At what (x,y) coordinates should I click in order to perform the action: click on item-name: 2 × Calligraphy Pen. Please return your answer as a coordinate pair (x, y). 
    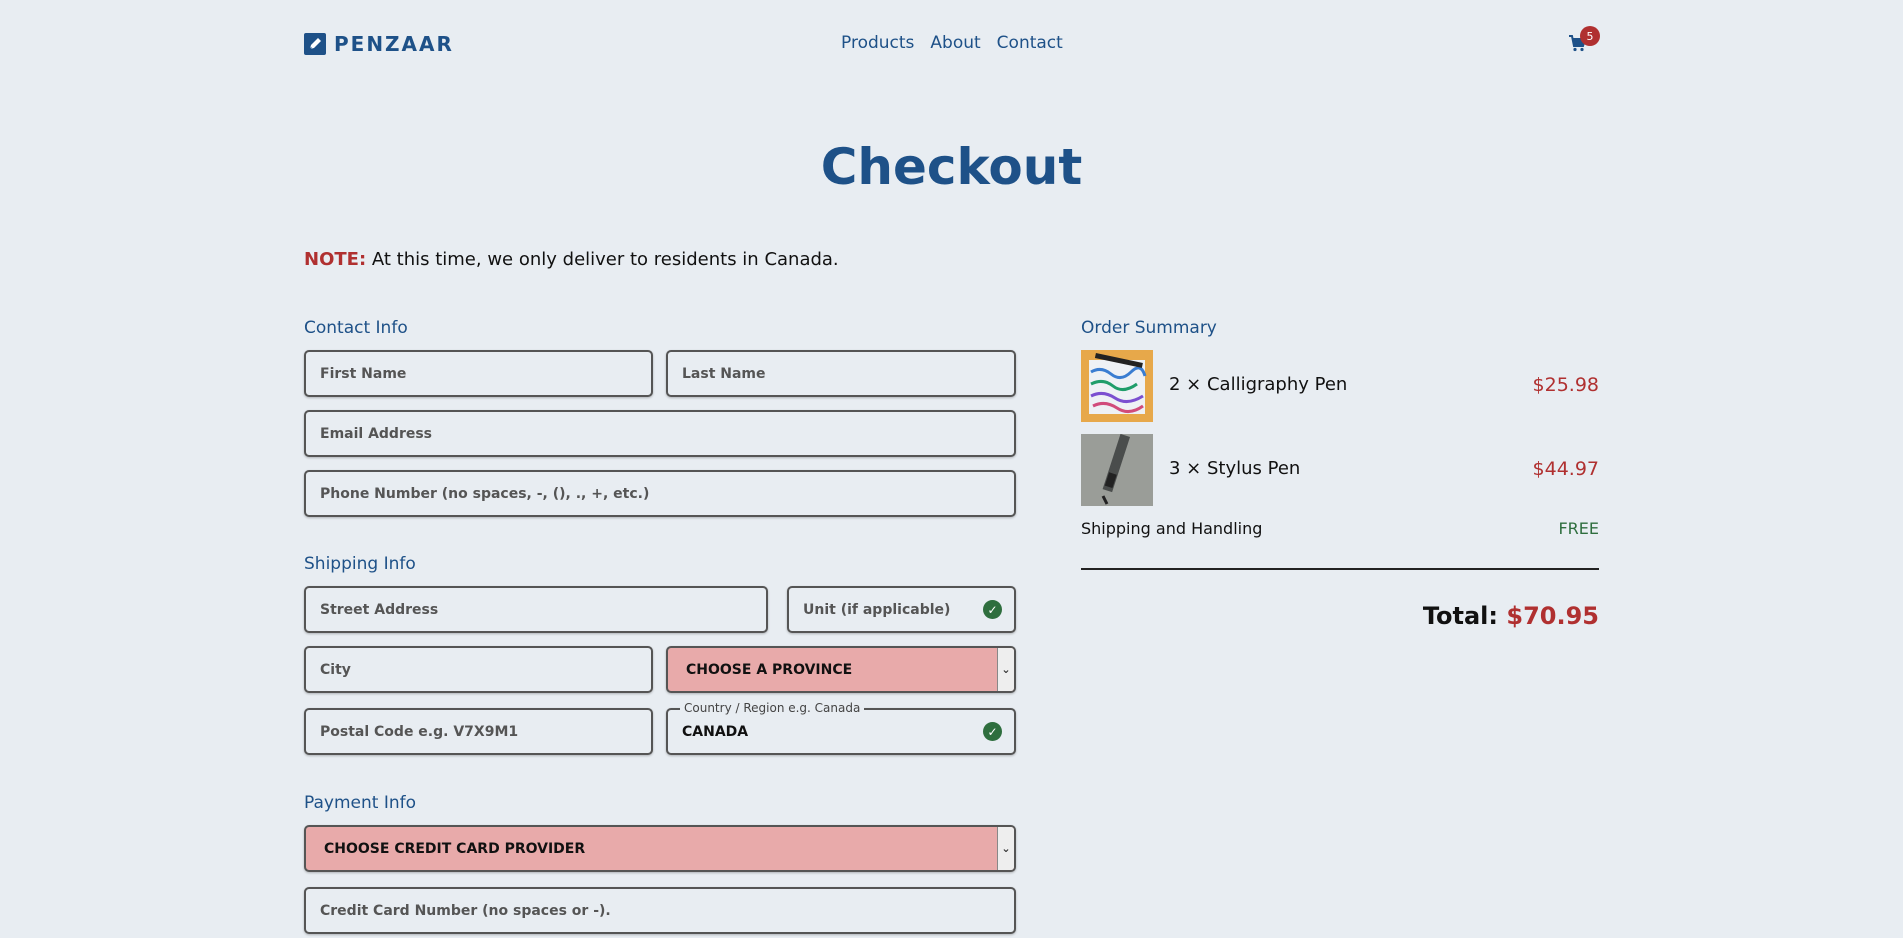
    Looking at the image, I should click on (1258, 384).